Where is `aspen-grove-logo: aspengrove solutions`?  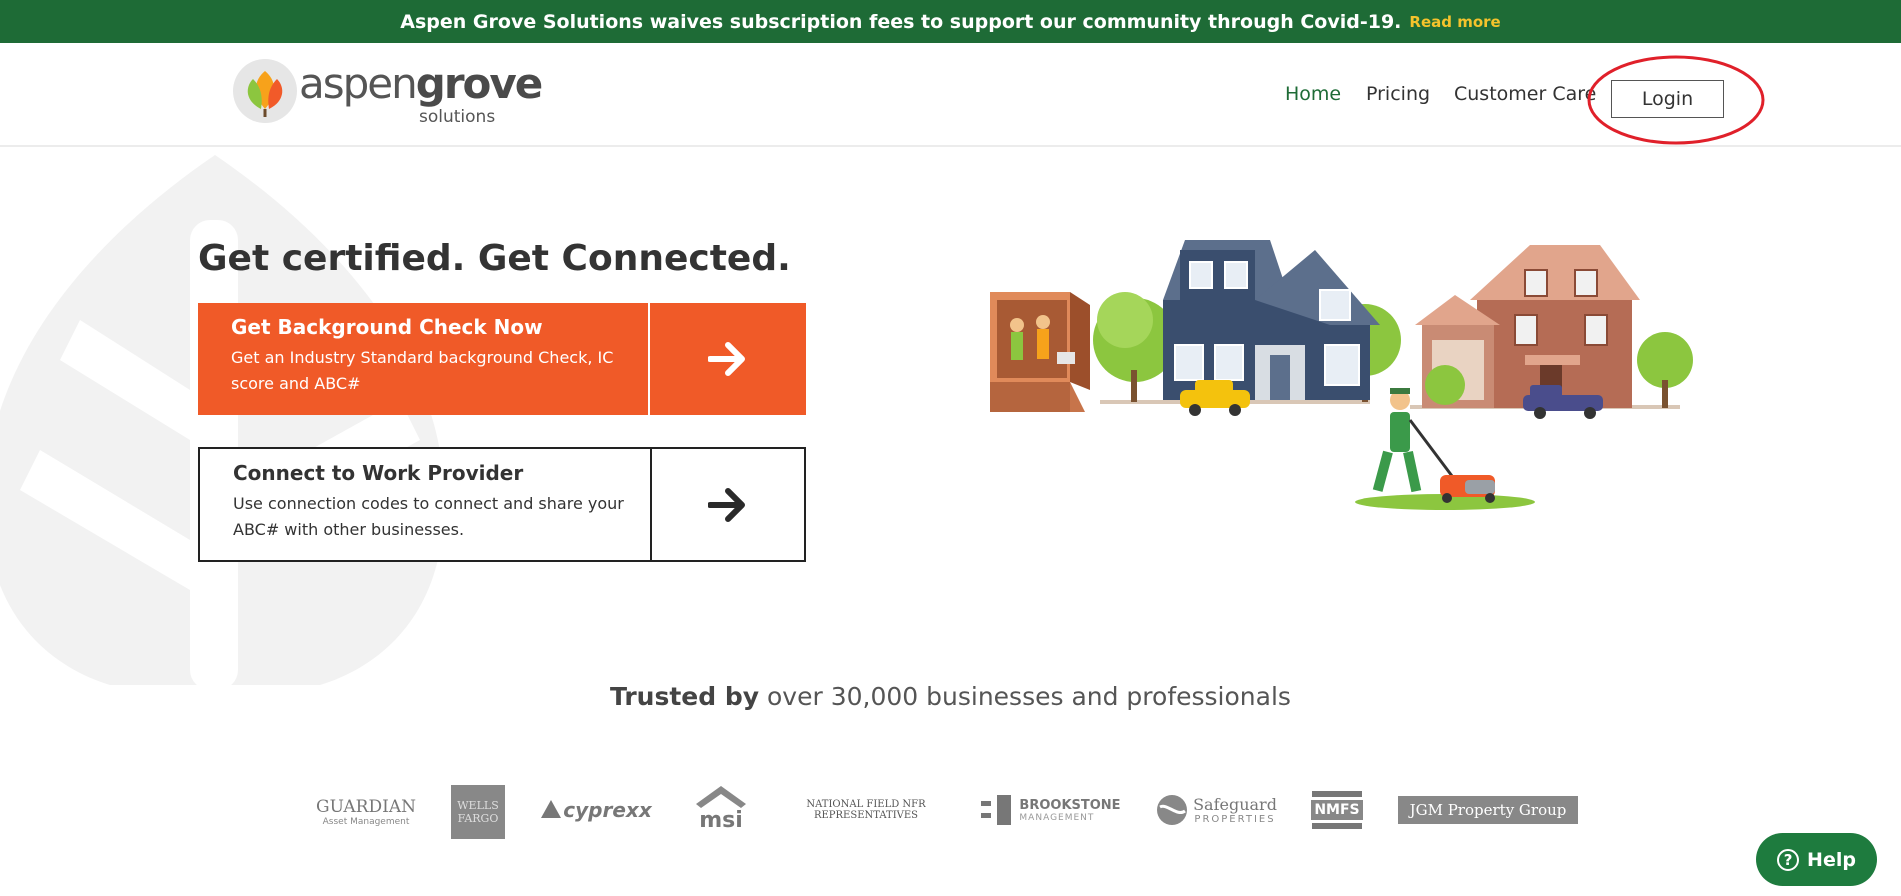 aspen-grove-logo: aspengrove solutions is located at coordinates (388, 94).